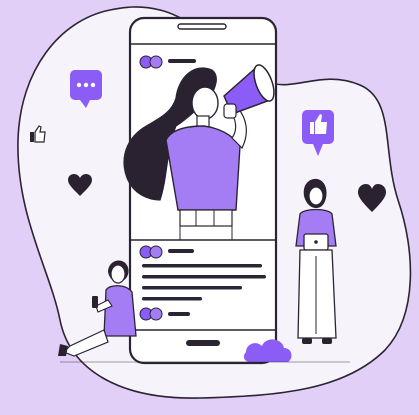 This screenshot has height=415, width=419. What do you see at coordinates (32, 137) in the screenshot?
I see `thumb-cuff` at bounding box center [32, 137].